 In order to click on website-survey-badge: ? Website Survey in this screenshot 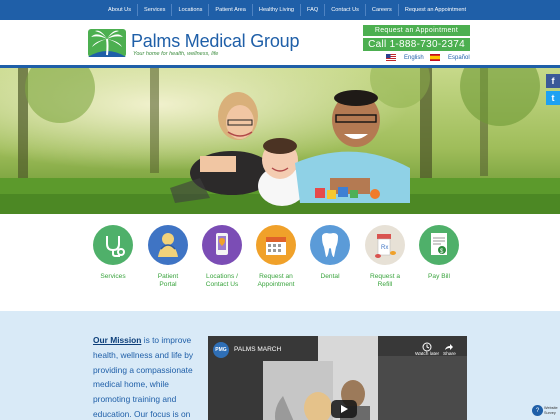, I will do `click(545, 410)`.